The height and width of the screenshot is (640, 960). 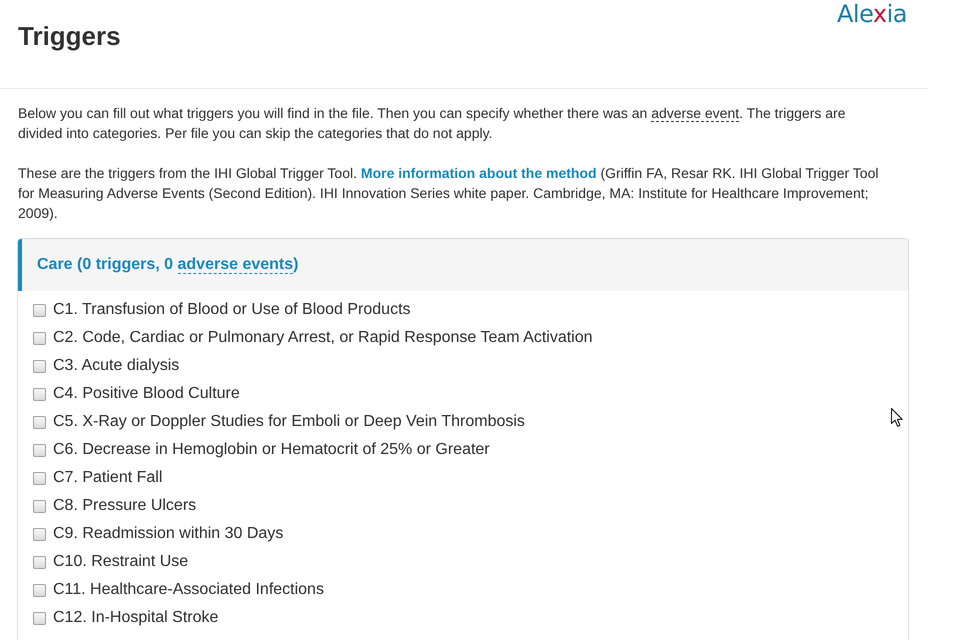 What do you see at coordinates (124, 506) in the screenshot?
I see `trigger-label: C8. Pressure Ulcers` at bounding box center [124, 506].